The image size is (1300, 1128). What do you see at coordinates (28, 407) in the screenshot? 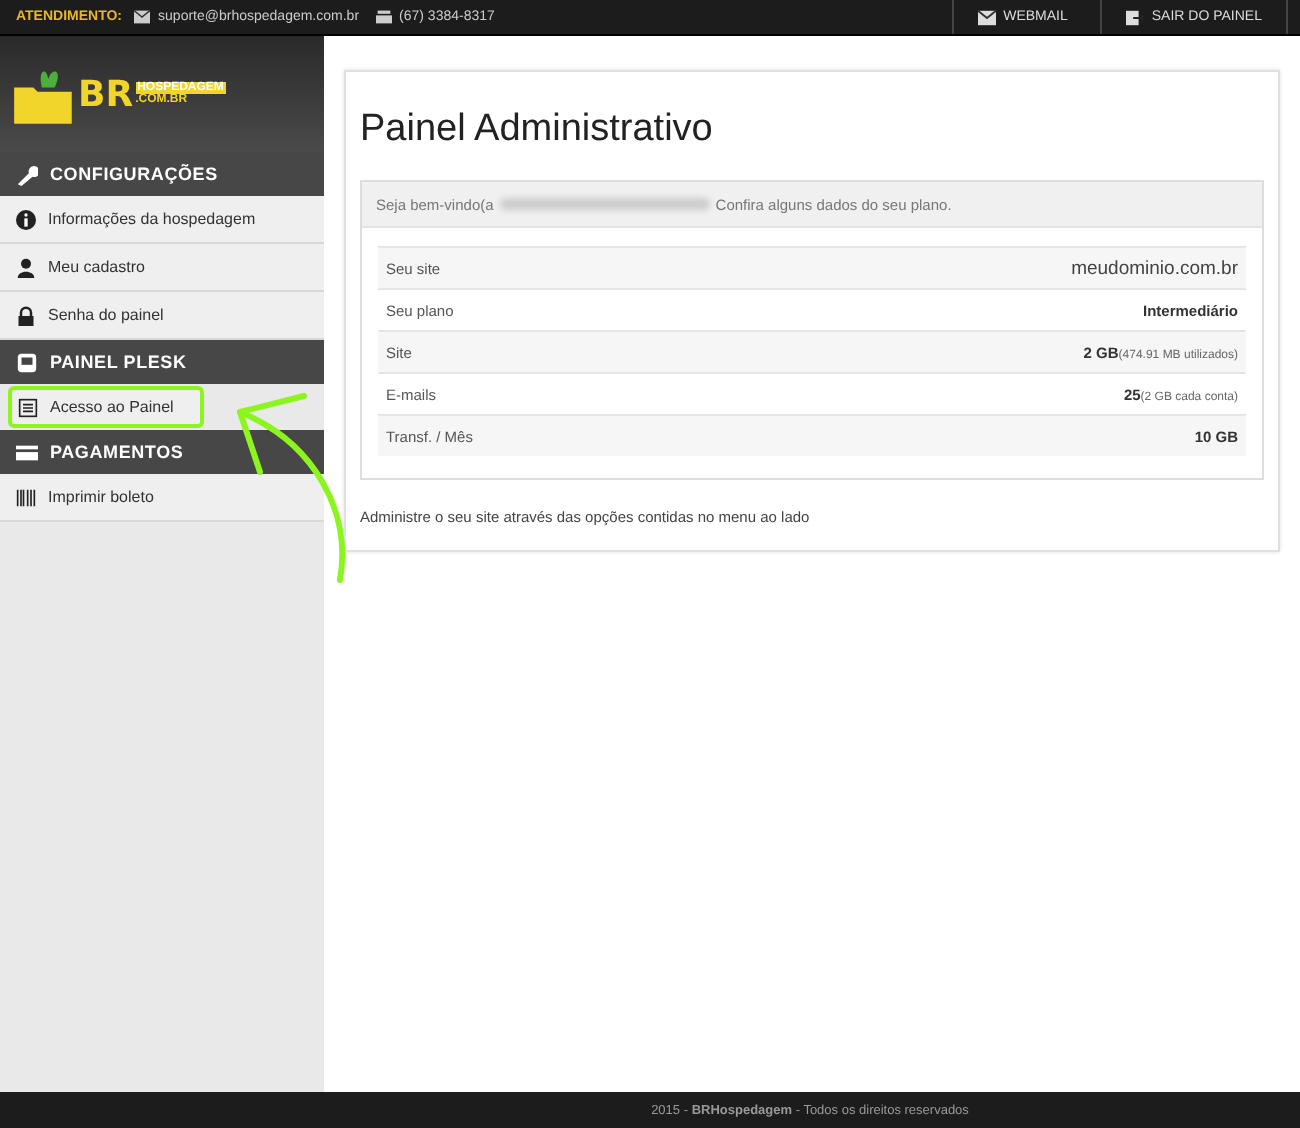
I see `list-icon` at bounding box center [28, 407].